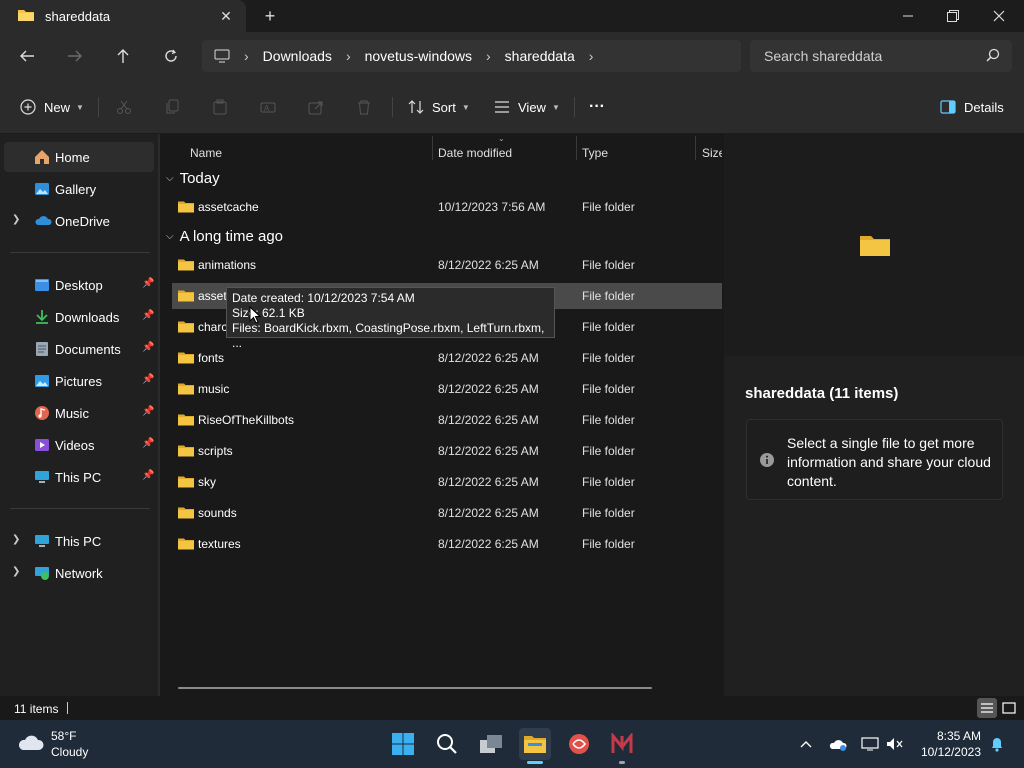  What do you see at coordinates (270, 16) in the screenshot?
I see `new-tab-button: +` at bounding box center [270, 16].